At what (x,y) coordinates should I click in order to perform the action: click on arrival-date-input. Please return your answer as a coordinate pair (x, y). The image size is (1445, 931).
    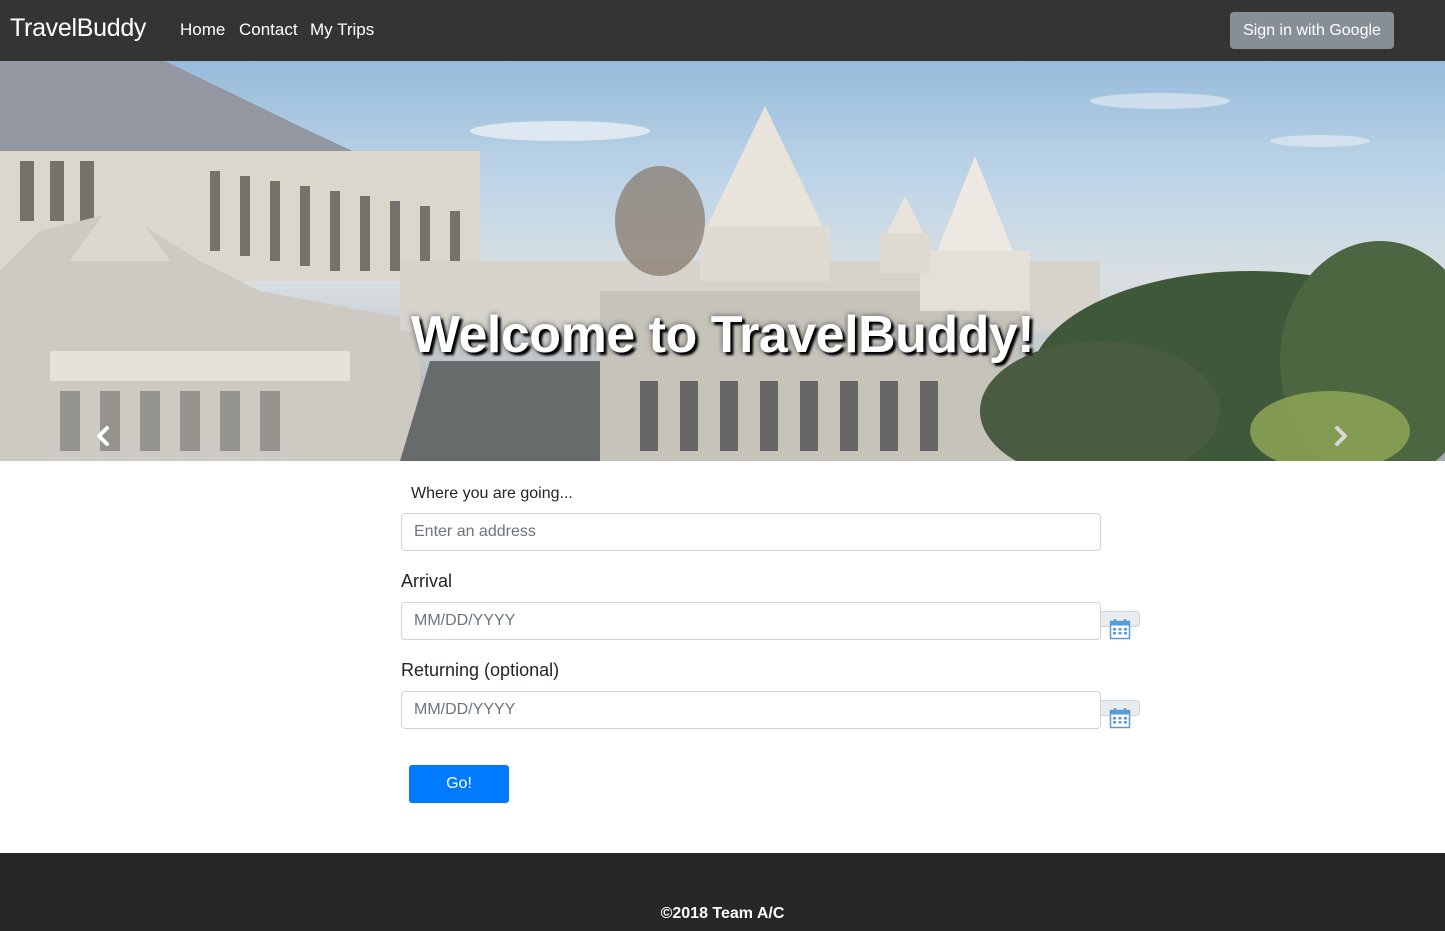
    Looking at the image, I should click on (751, 621).